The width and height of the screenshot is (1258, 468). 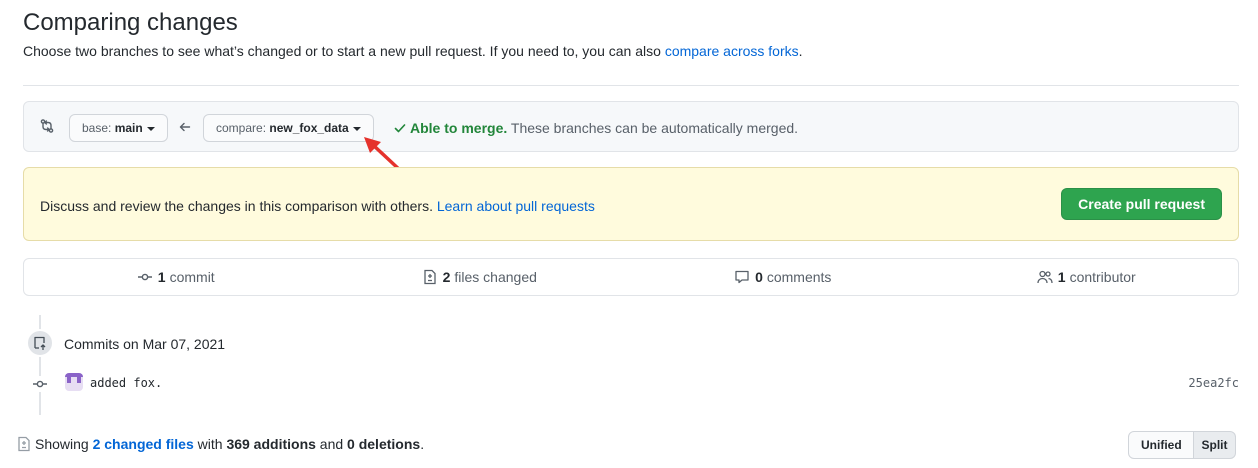 I want to click on arrow-left-icon, so click(x=185, y=127).